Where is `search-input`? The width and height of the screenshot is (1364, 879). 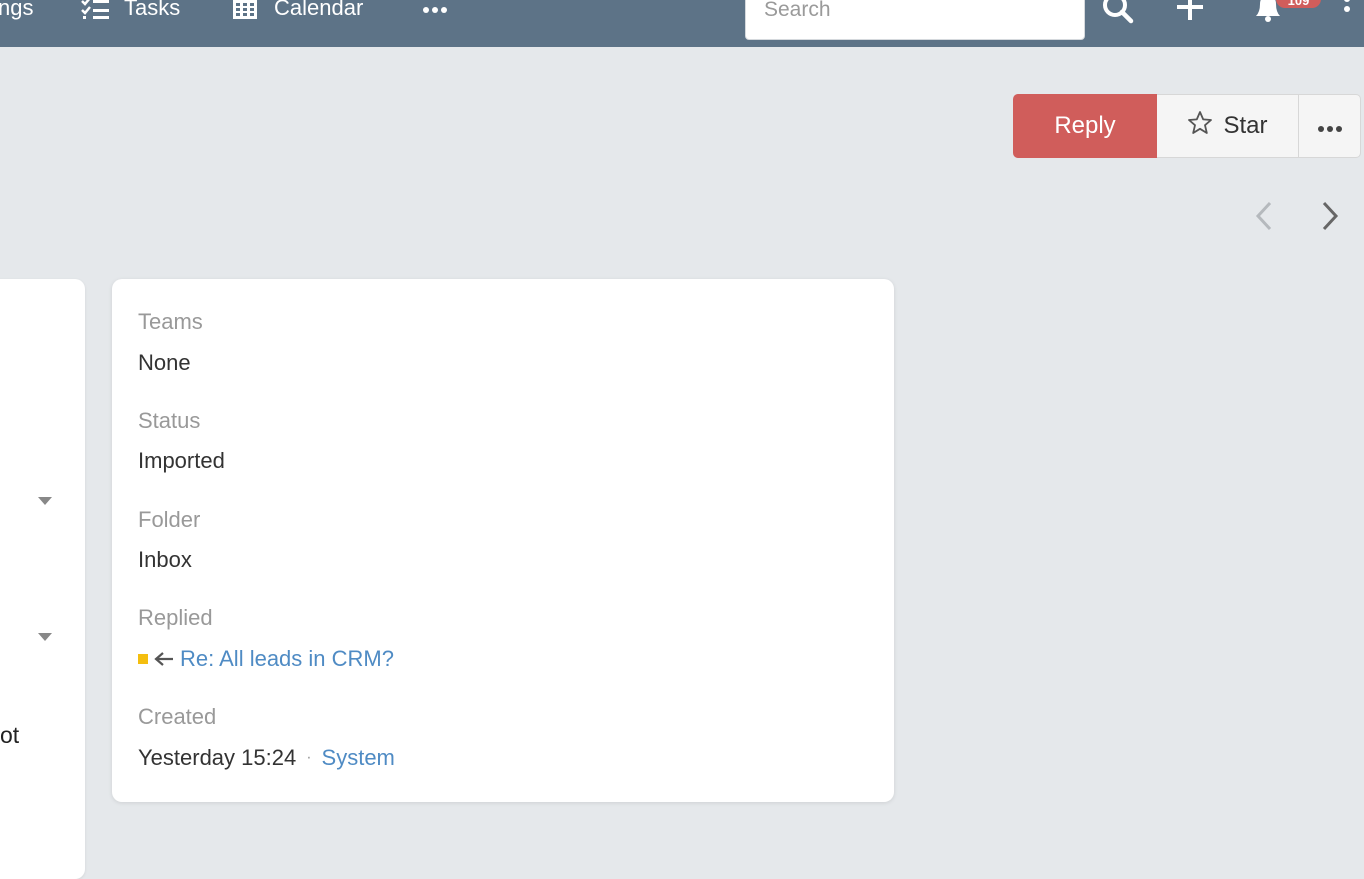
search-input is located at coordinates (914, 12).